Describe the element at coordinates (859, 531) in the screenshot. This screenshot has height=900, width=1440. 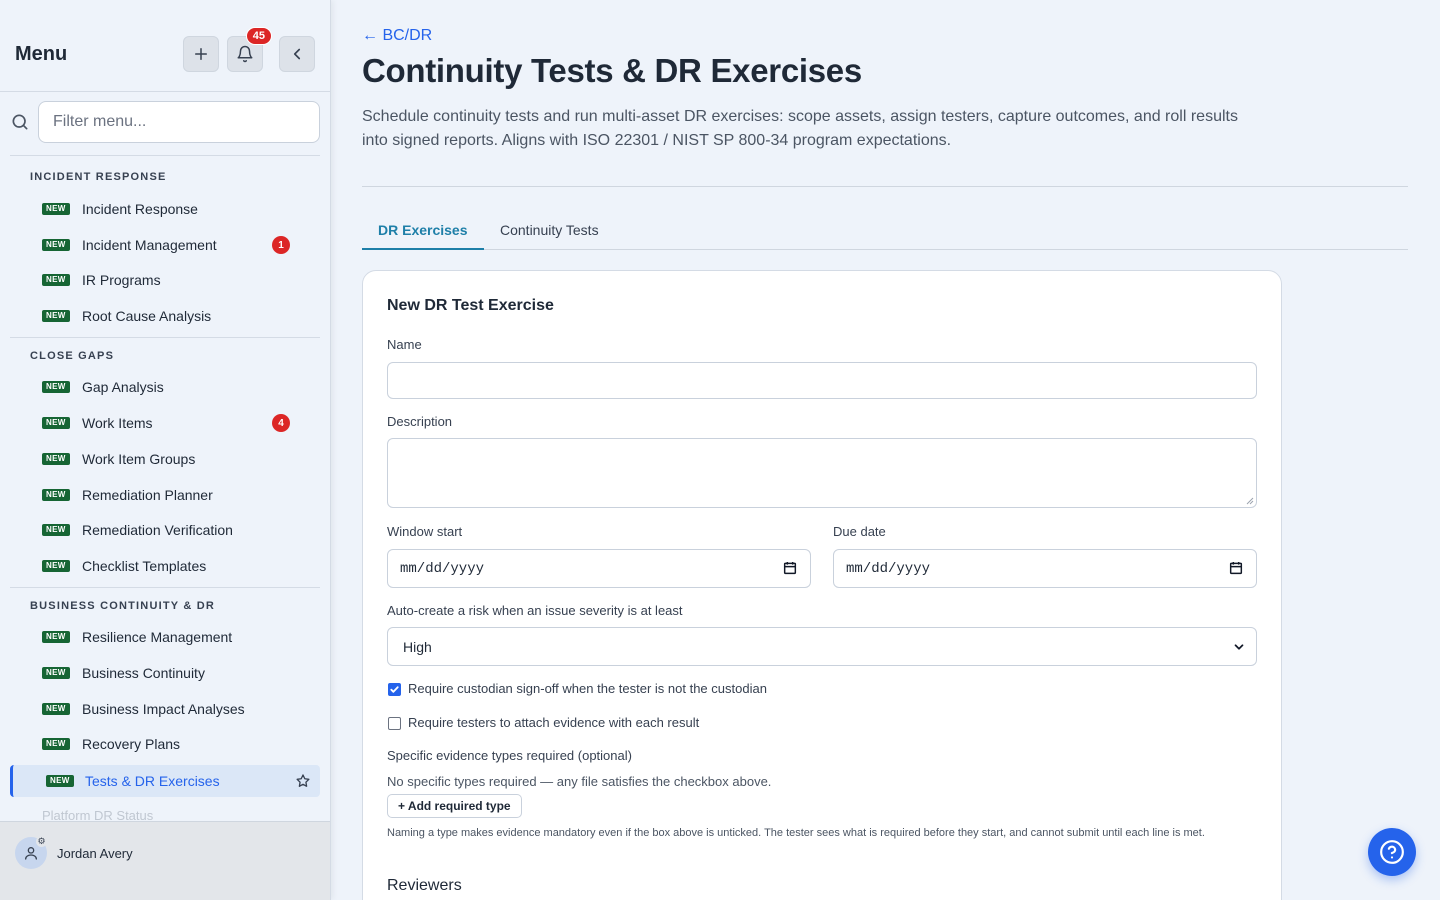
I see `due-date-label: Due date` at that location.